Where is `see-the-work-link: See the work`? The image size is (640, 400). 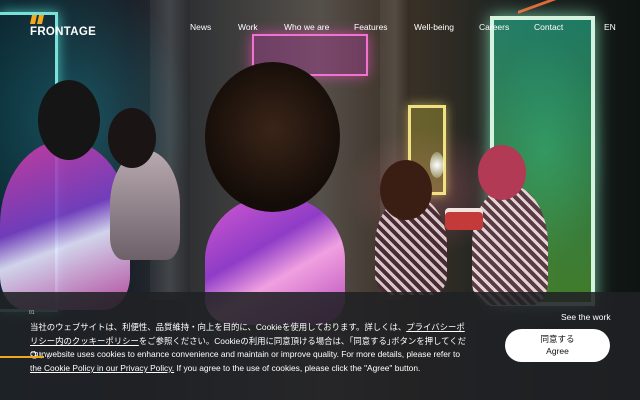 see-the-work-link: See the work is located at coordinates (586, 317).